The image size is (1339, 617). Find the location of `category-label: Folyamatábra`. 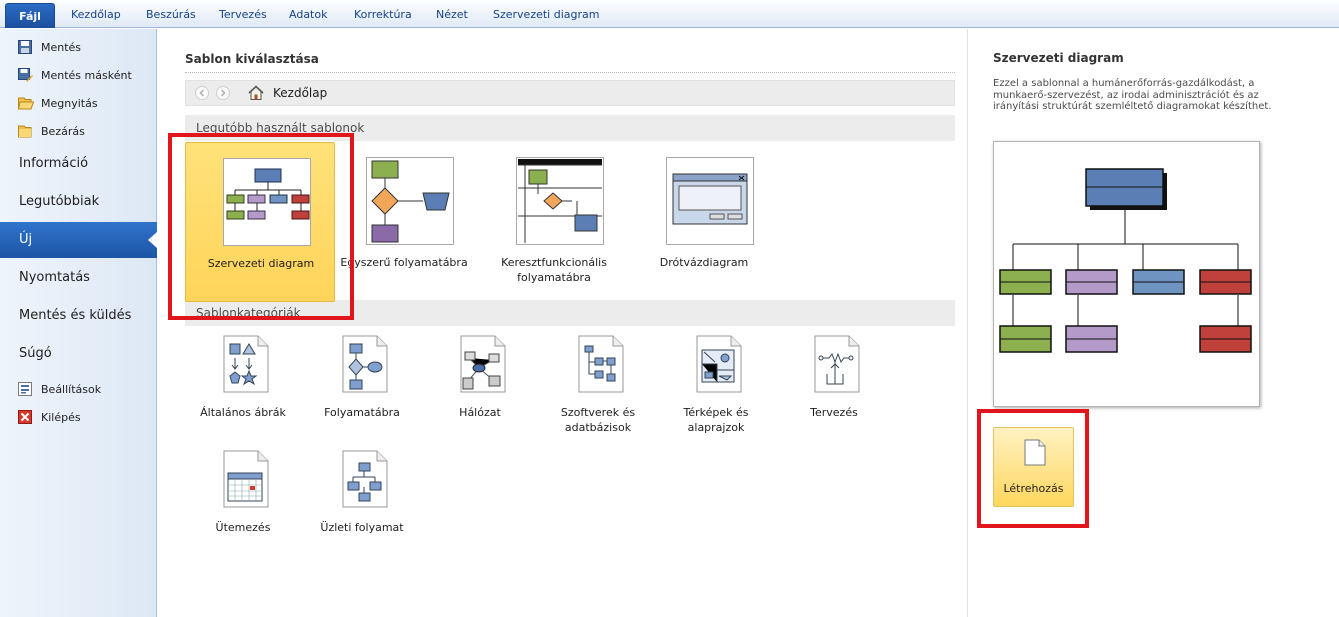

category-label: Folyamatábra is located at coordinates (362, 412).